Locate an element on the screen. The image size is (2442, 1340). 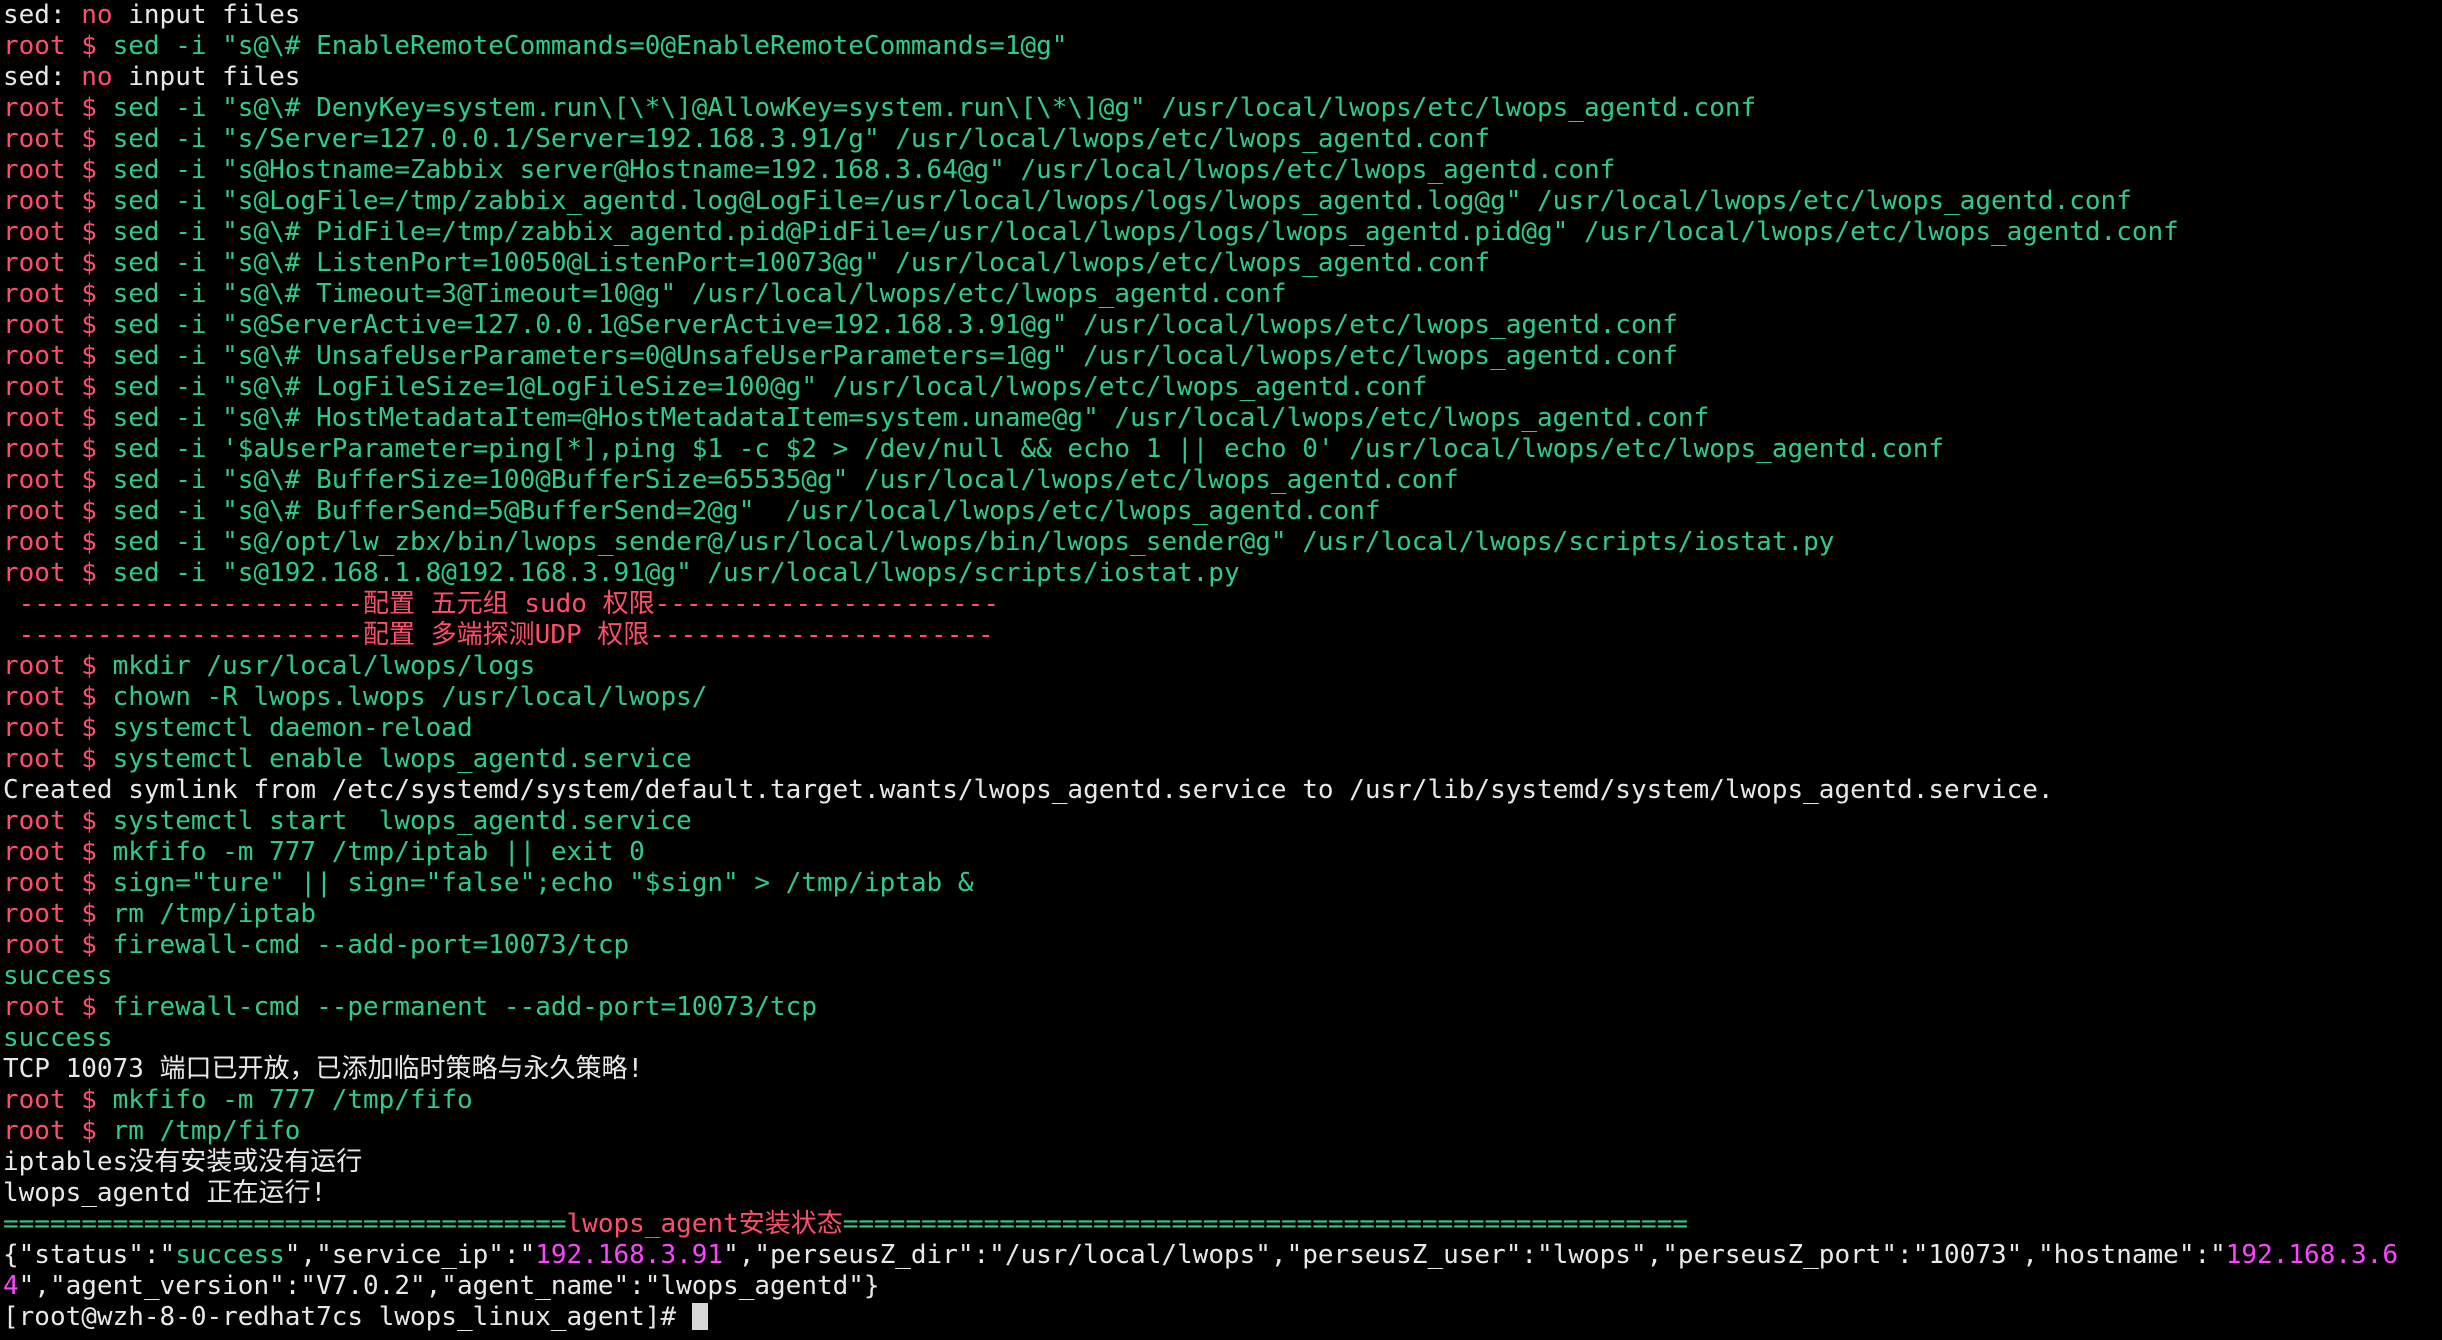
terminal-text-segment: systemctl daemon-reload is located at coordinates (292, 728).